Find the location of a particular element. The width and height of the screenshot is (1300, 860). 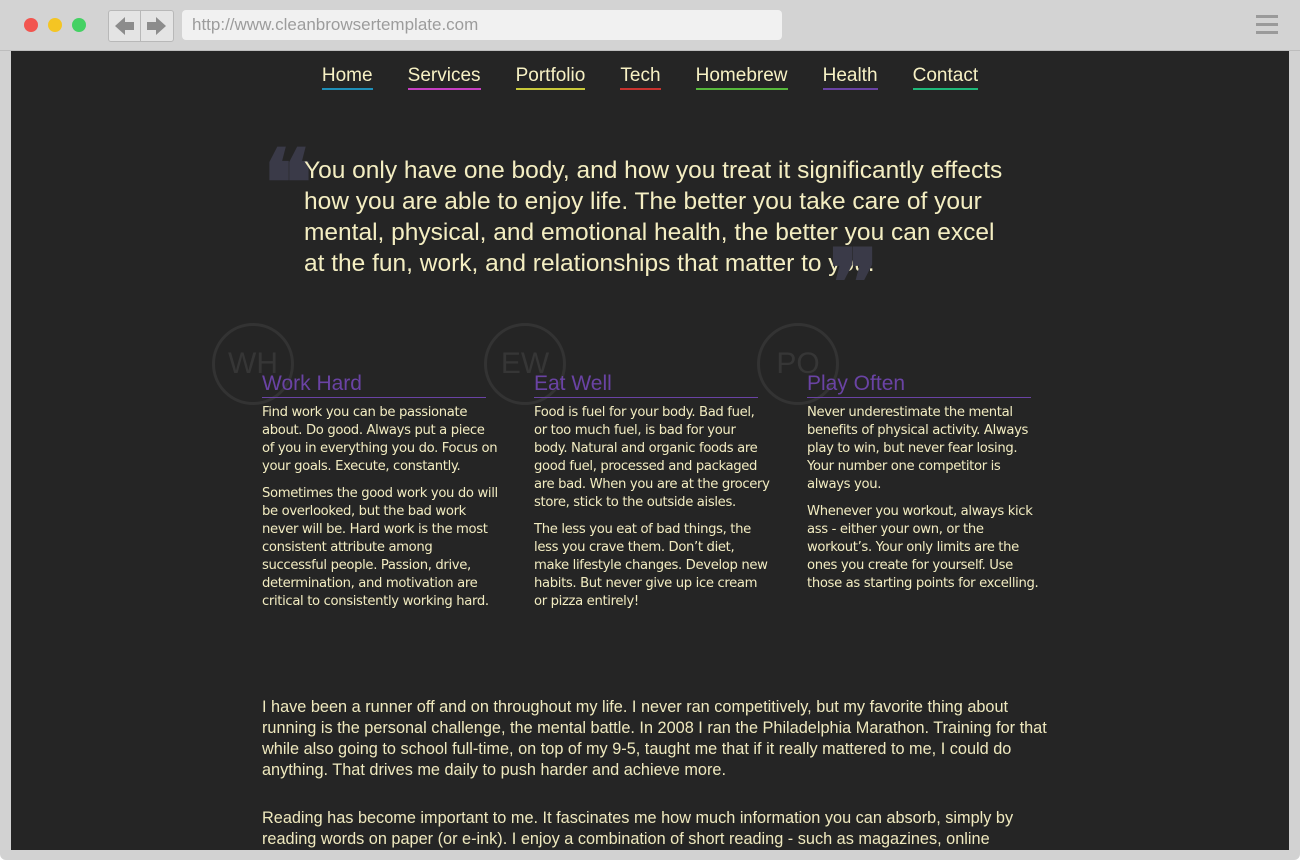

close-quote-icon: ❞ is located at coordinates (854, 283).